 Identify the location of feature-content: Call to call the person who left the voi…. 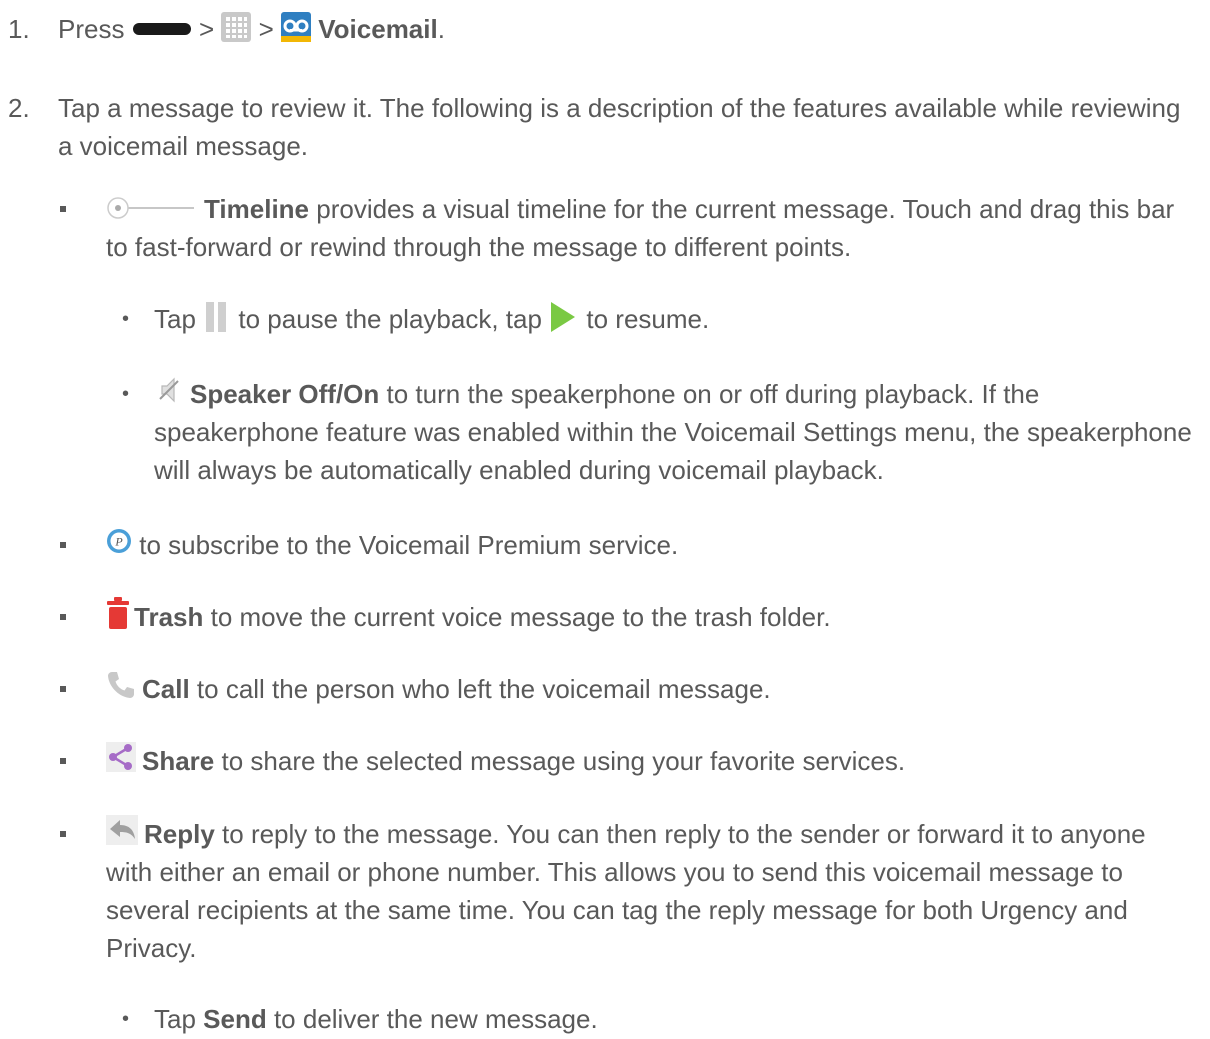
(652, 689).